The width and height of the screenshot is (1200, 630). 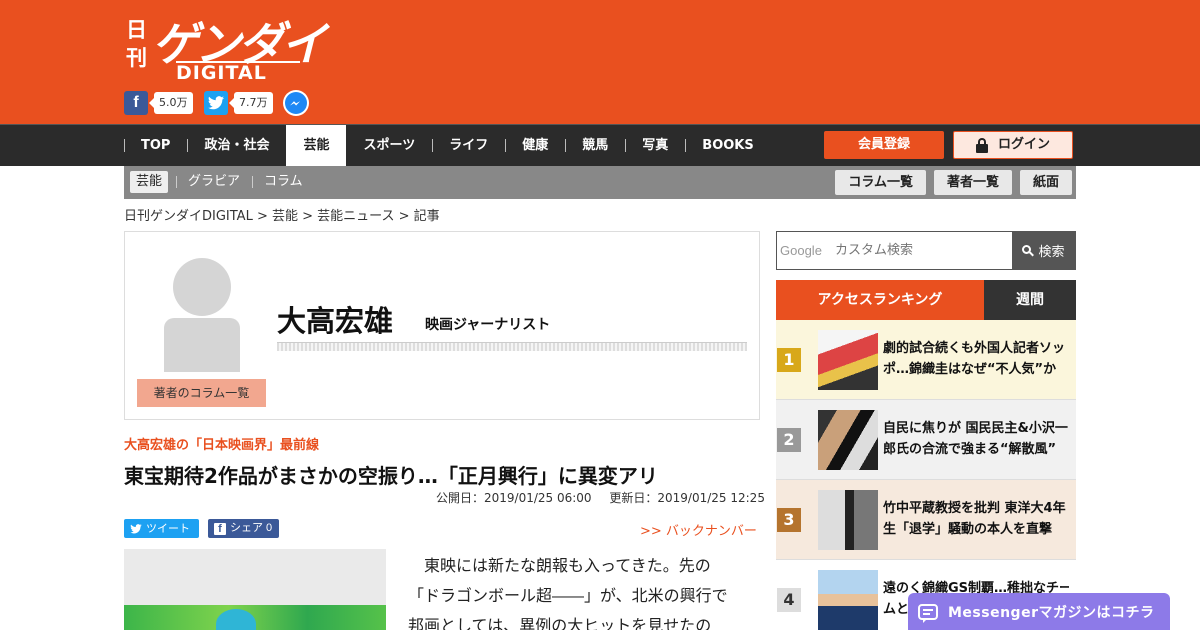 What do you see at coordinates (1051, 612) in the screenshot?
I see `messenger-label: Messengerマガジンはコチラ` at bounding box center [1051, 612].